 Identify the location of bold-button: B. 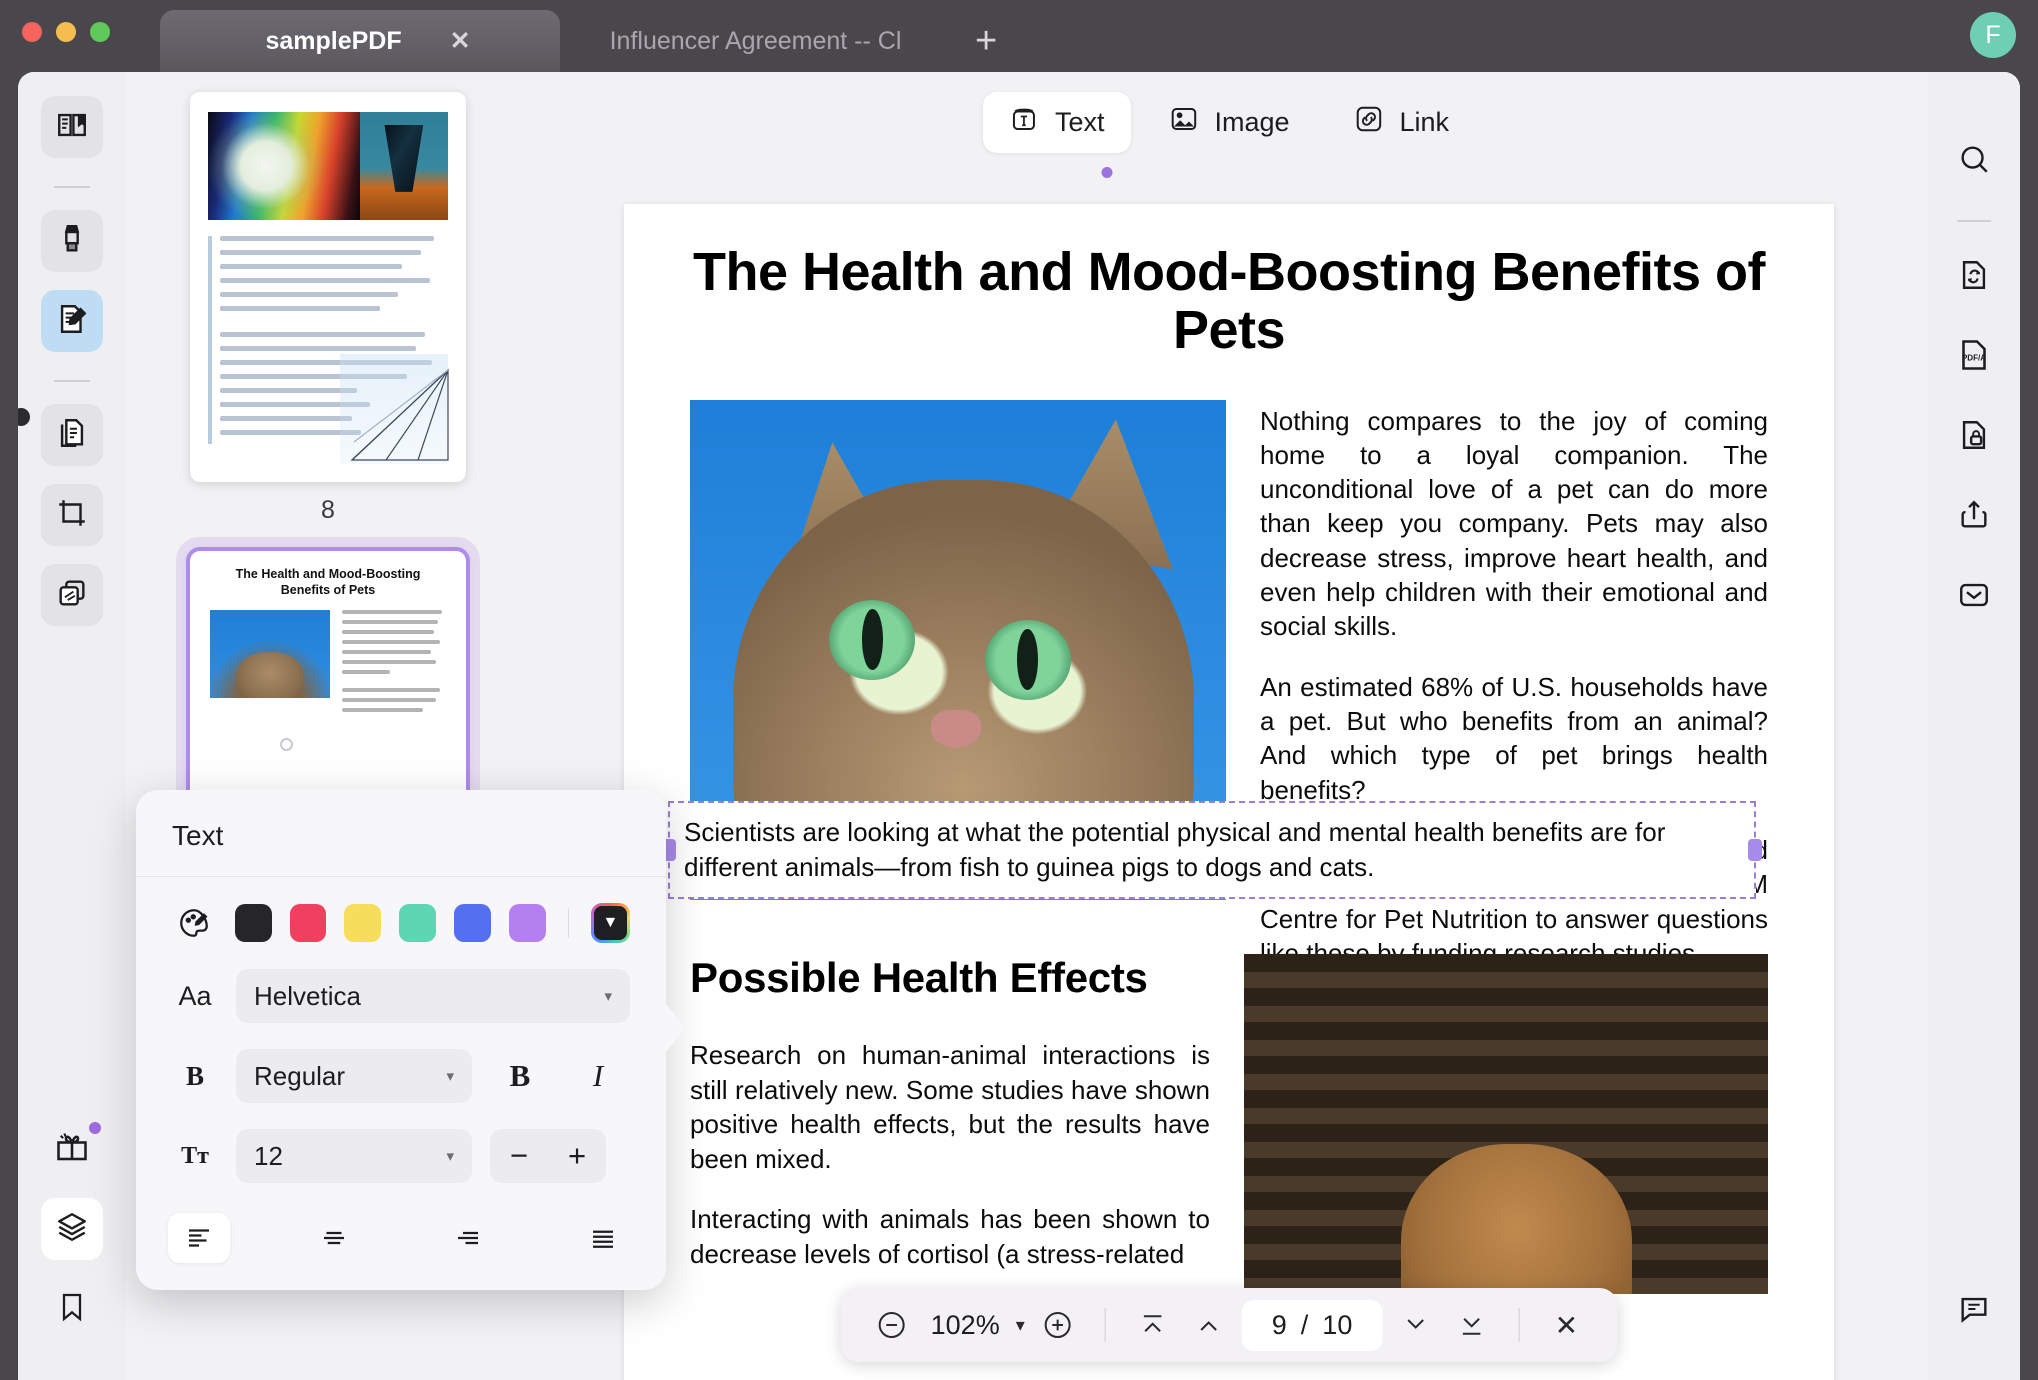
(520, 1076).